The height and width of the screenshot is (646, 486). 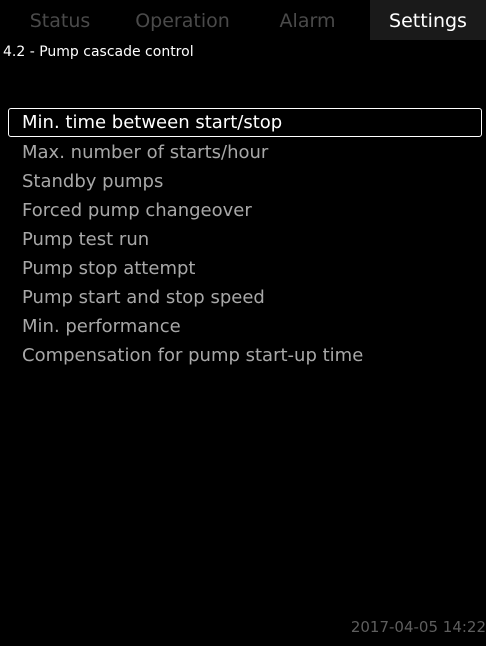 What do you see at coordinates (245, 209) in the screenshot?
I see `menu-item-forced-pump-changeover: Forced pump changeover` at bounding box center [245, 209].